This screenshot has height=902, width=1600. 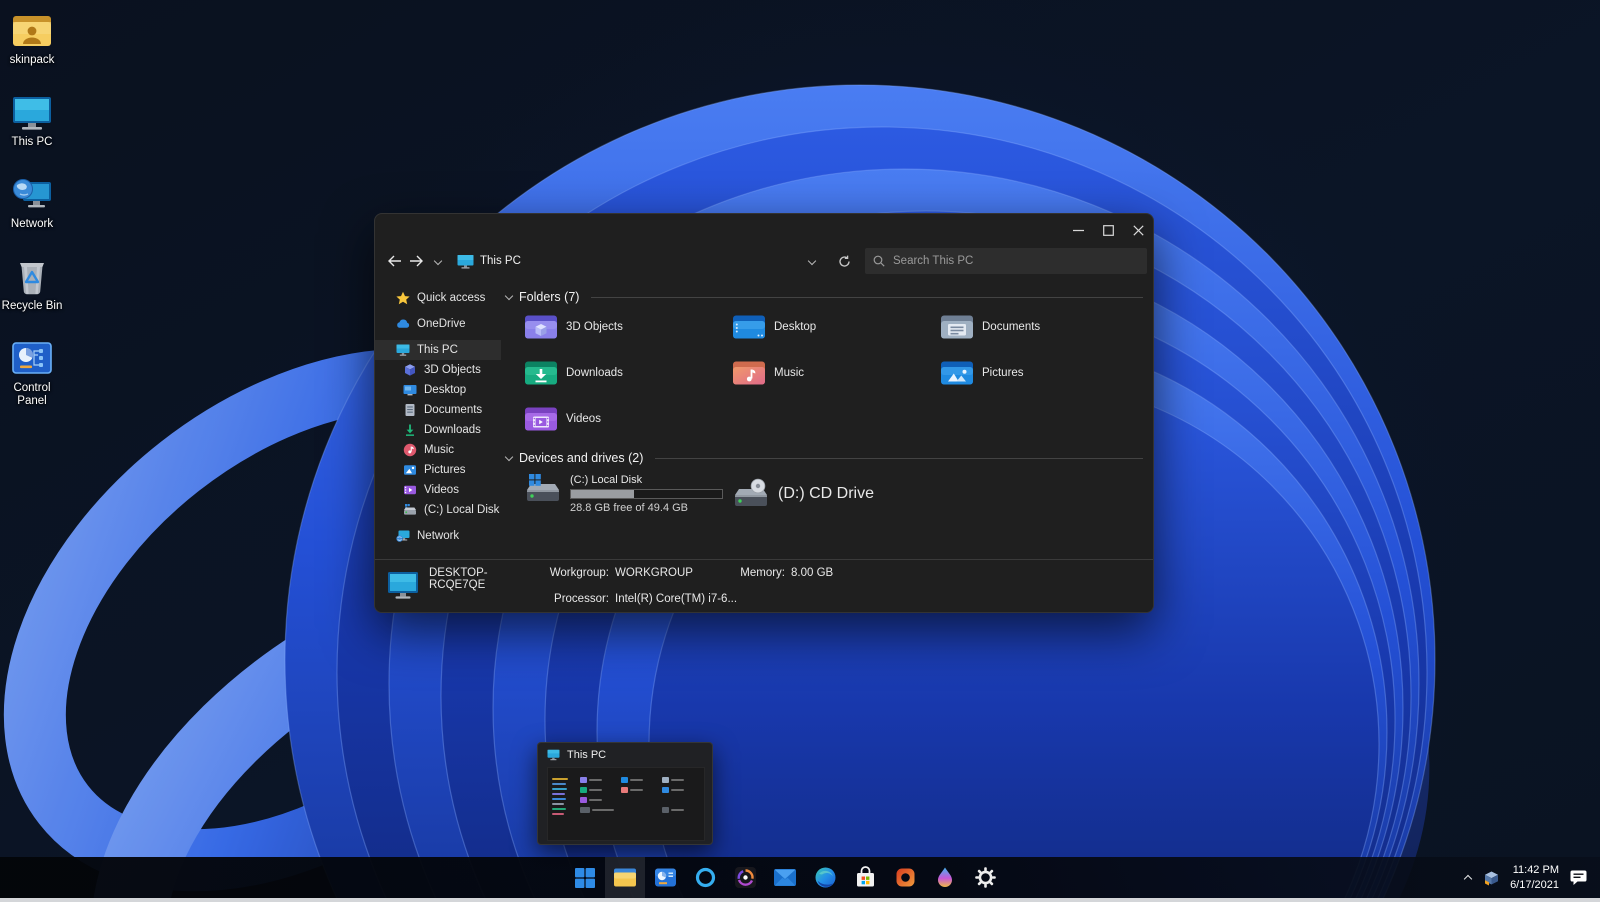 I want to click on folder-tile-downloads: Downloads, so click(x=628, y=372).